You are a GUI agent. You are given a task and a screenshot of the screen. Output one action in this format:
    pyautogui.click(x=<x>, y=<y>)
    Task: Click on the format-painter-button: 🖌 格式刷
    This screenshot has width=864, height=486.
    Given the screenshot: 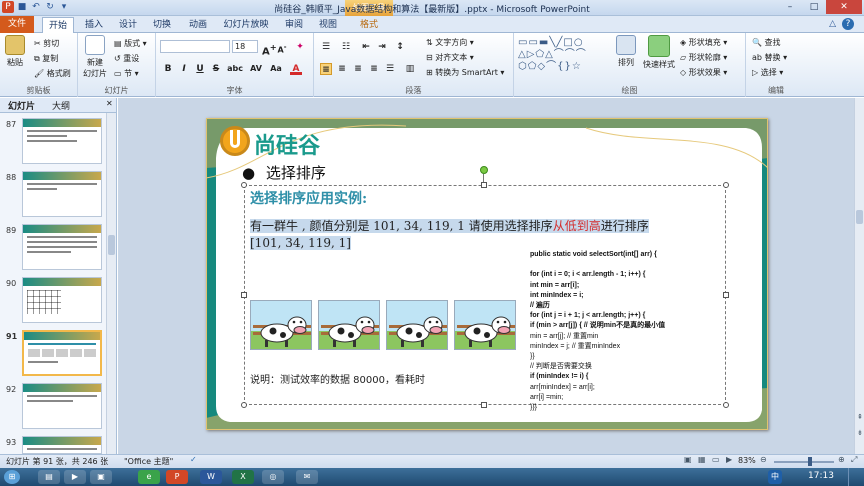 What is the action you would take?
    pyautogui.click(x=52, y=73)
    